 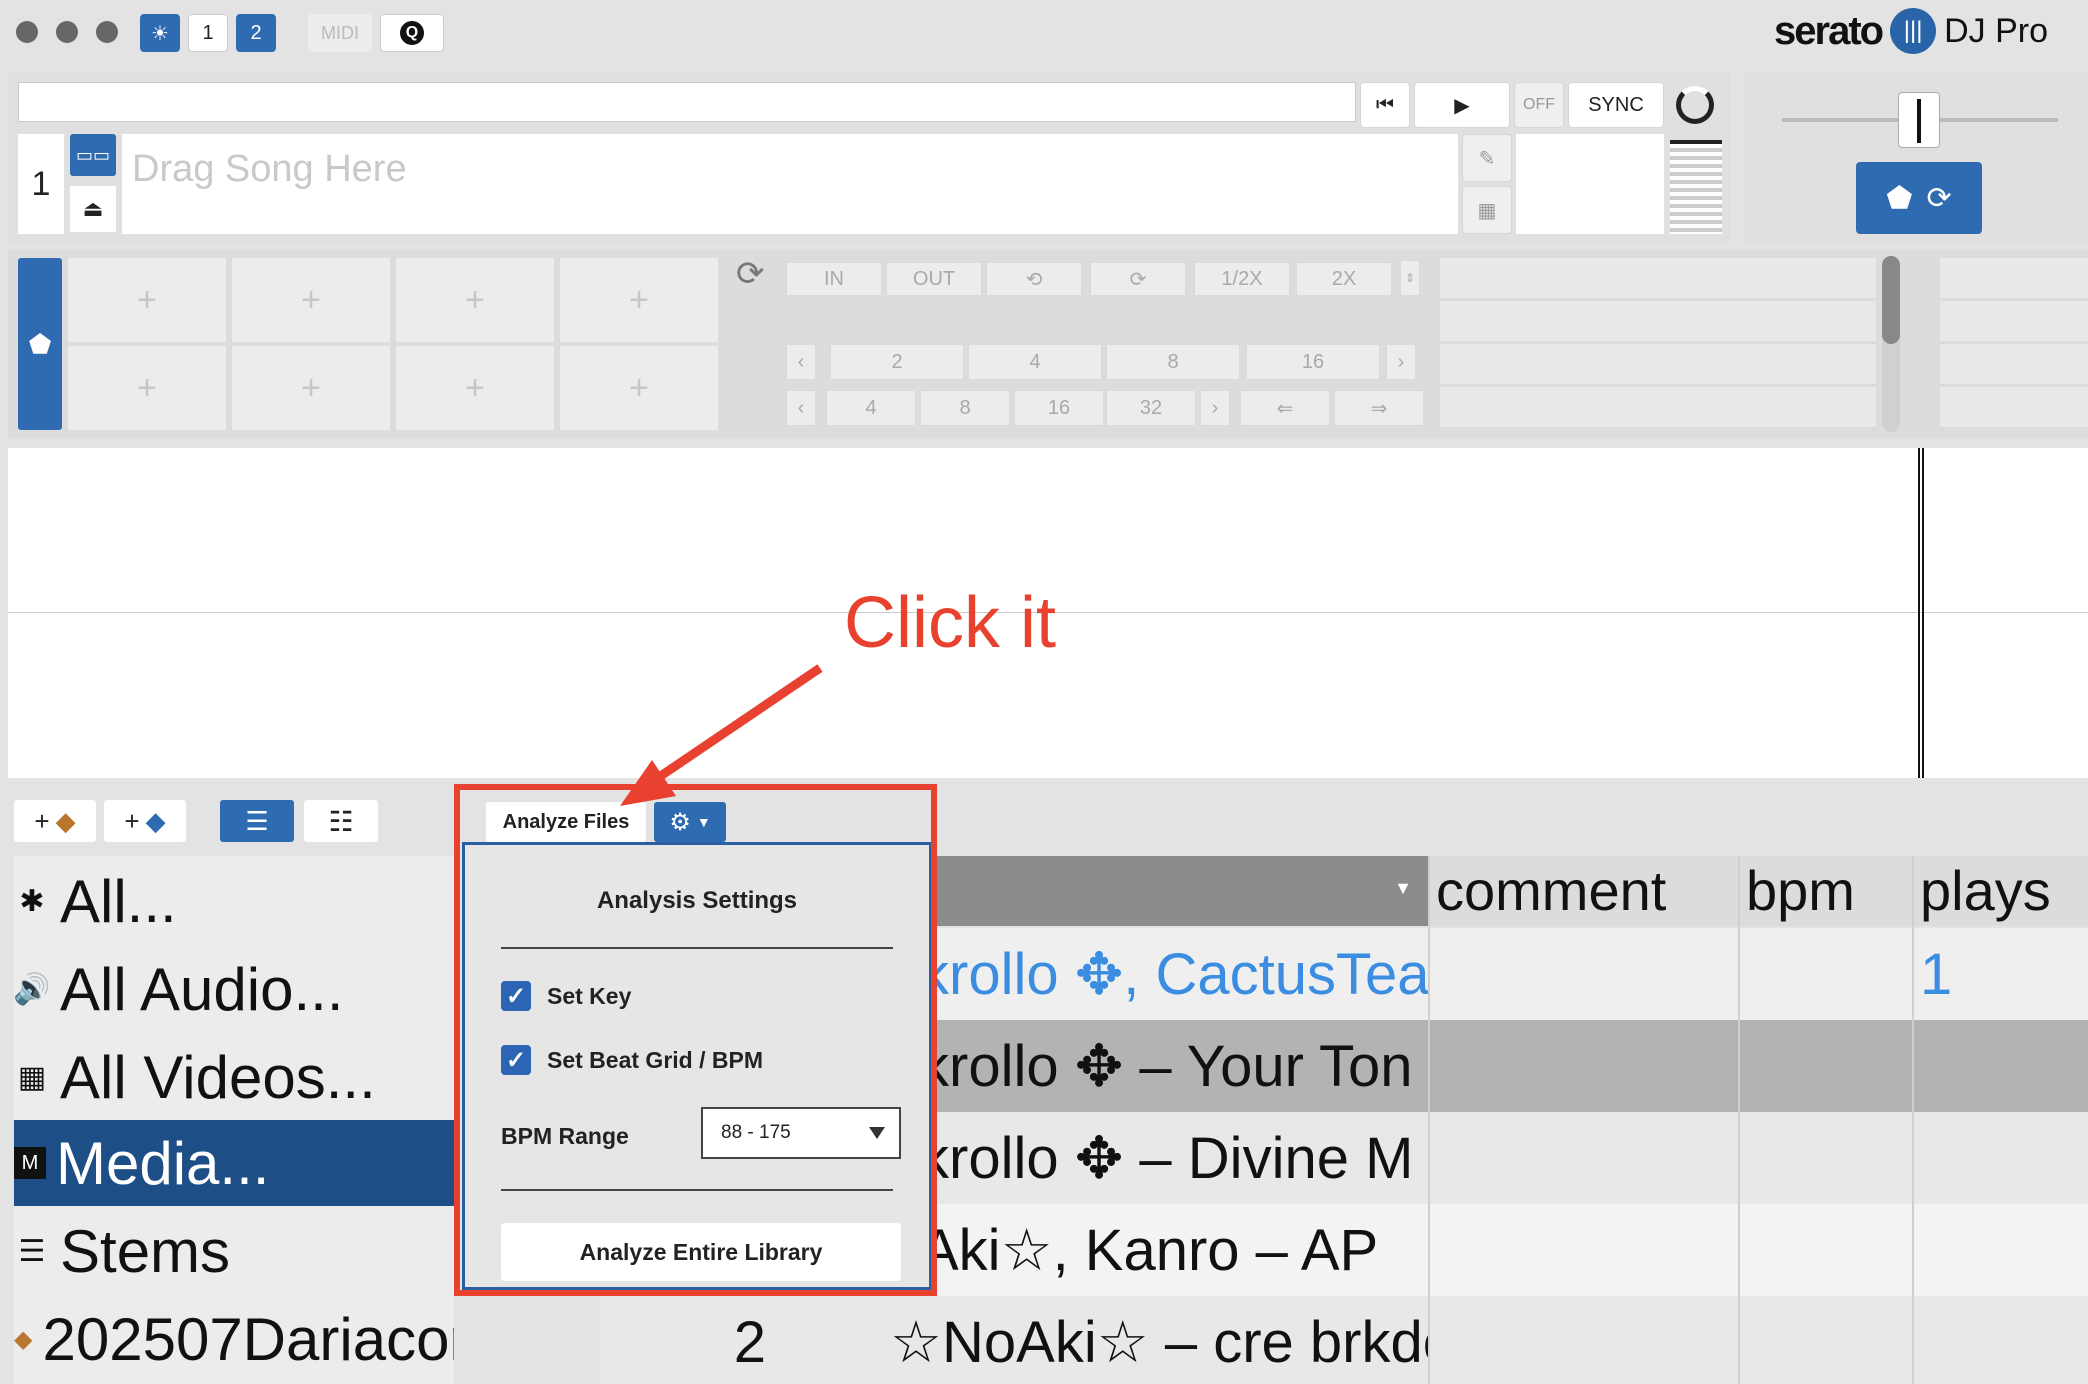 I want to click on smart-crate-icon: ◆, so click(x=155, y=820).